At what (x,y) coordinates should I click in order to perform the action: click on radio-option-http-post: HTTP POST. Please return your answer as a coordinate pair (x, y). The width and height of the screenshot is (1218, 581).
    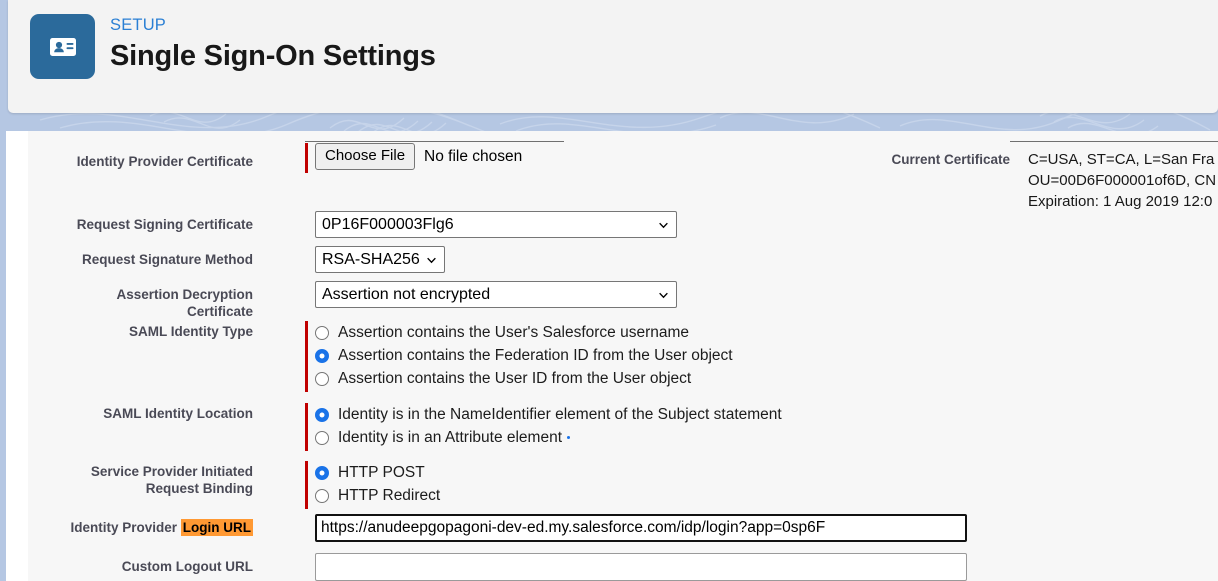
    Looking at the image, I should click on (377, 472).